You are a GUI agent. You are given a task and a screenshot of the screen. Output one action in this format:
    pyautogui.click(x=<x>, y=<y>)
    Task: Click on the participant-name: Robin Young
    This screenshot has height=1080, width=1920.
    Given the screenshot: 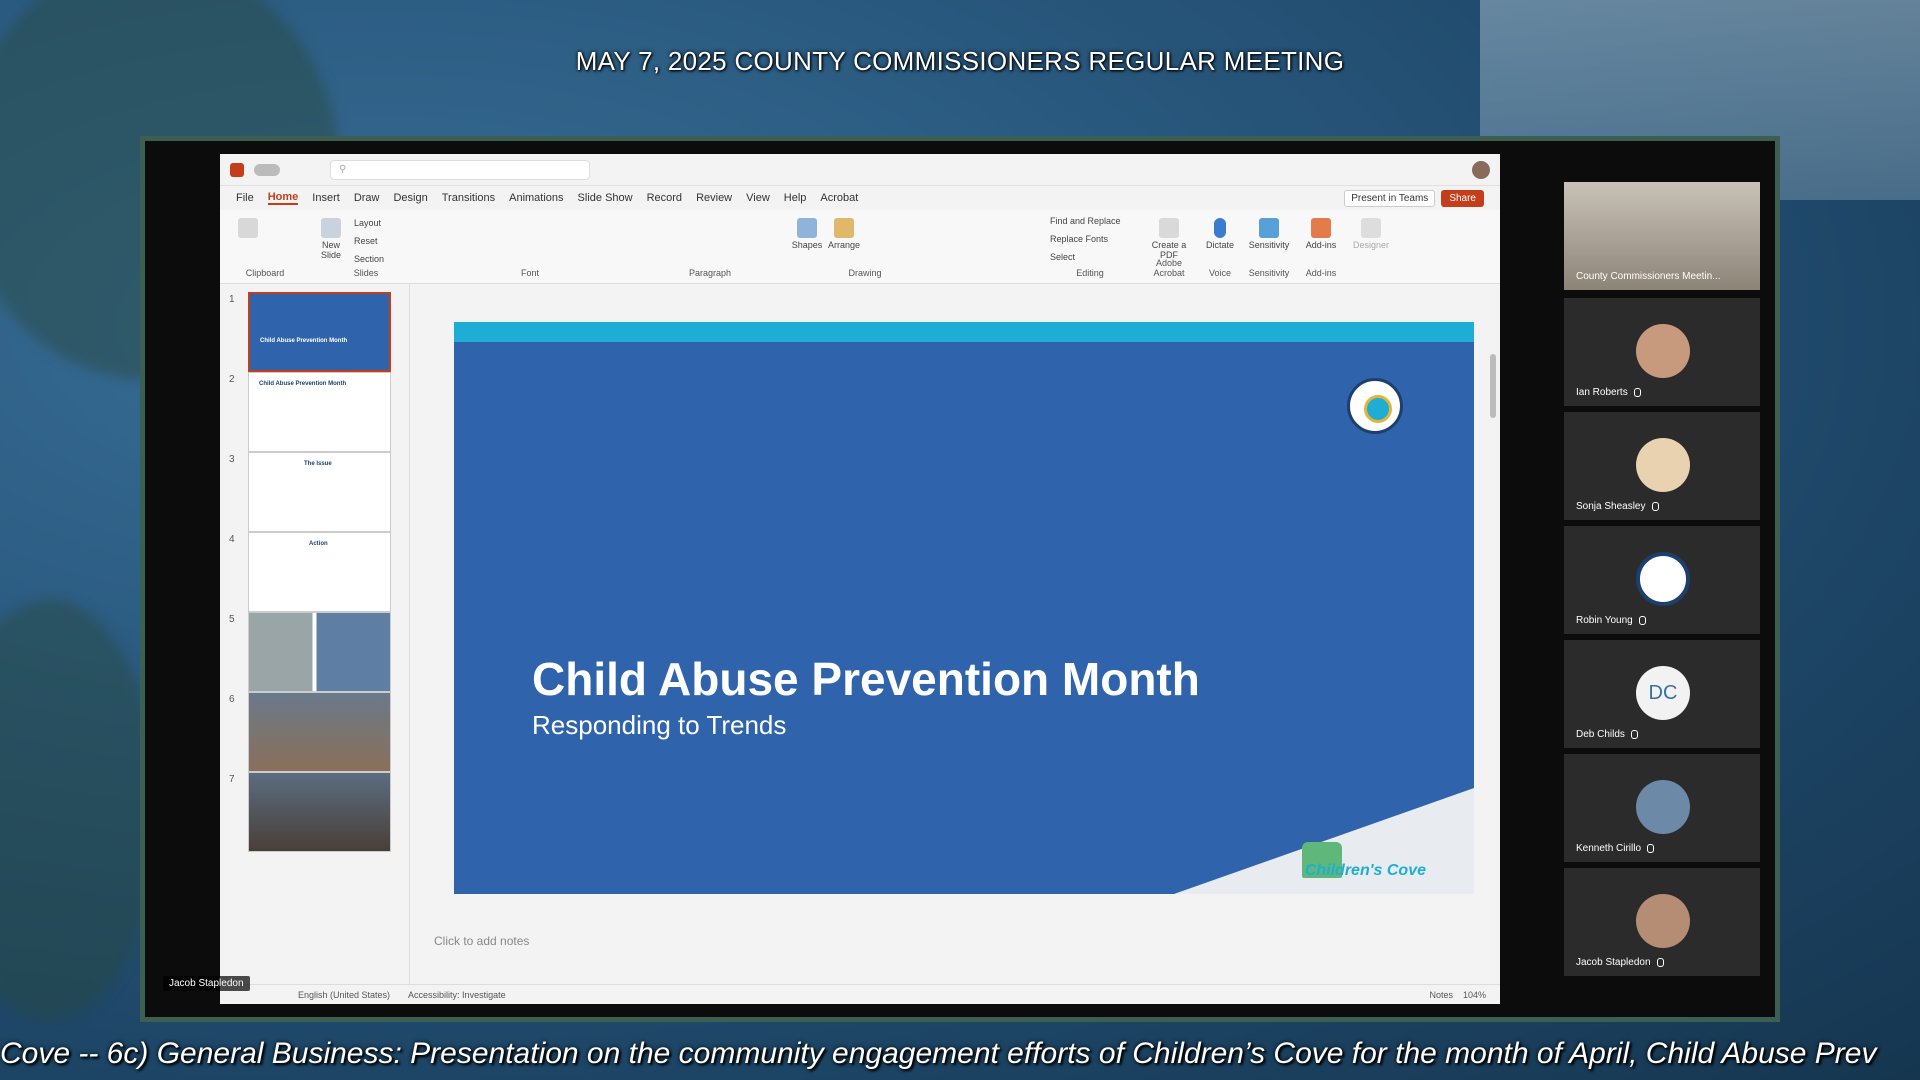 What is the action you would take?
    pyautogui.click(x=1611, y=620)
    